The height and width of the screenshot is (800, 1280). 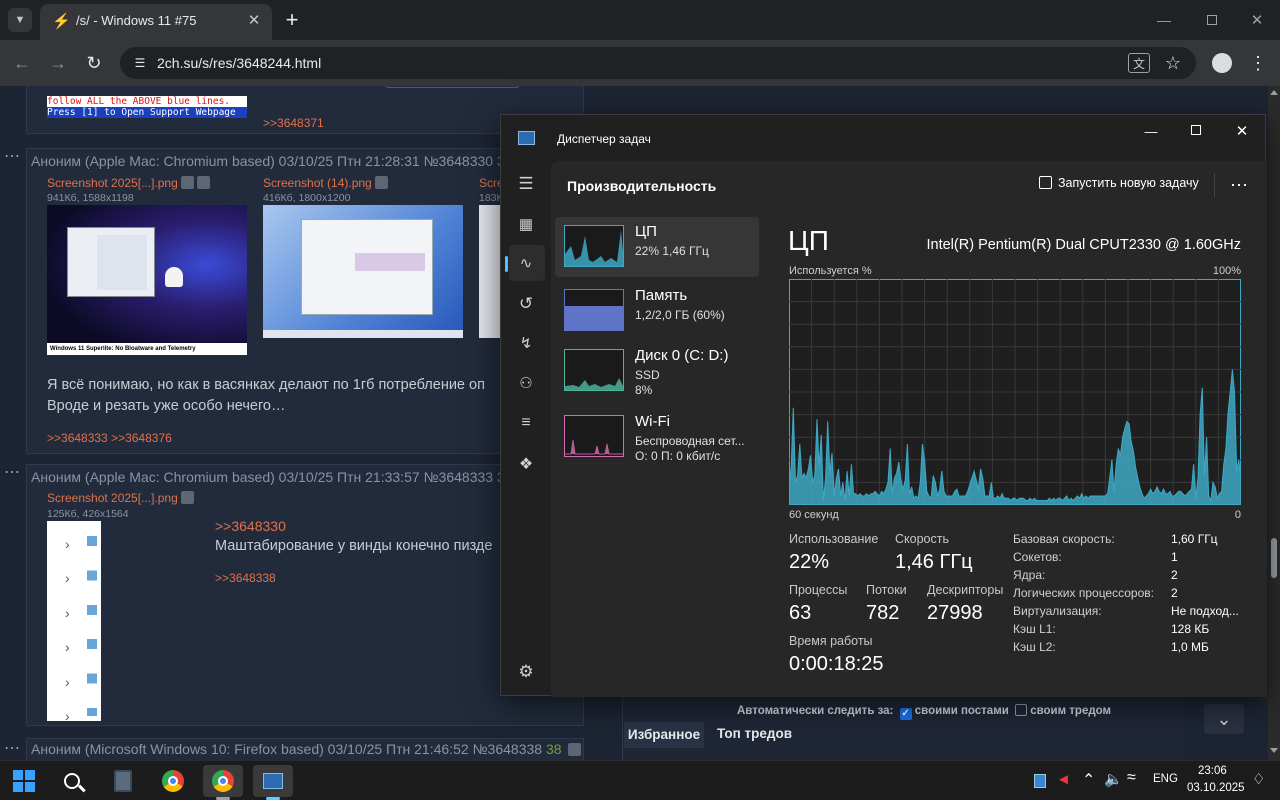 What do you see at coordinates (390, 262) in the screenshot?
I see `thumb-graph` at bounding box center [390, 262].